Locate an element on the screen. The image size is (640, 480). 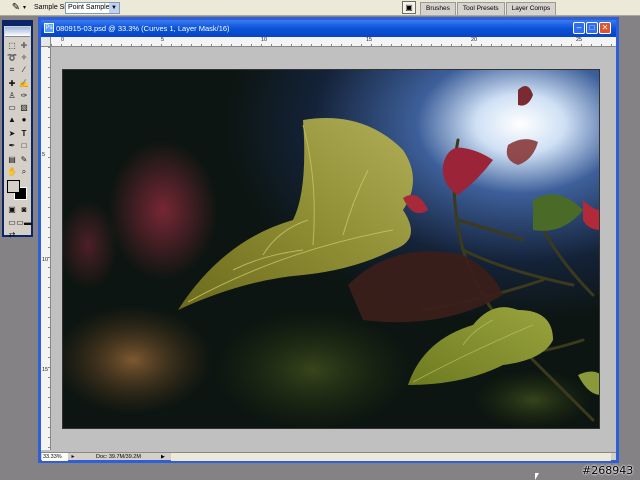
status-menu-icon: ▸ is located at coordinates (73, 457).